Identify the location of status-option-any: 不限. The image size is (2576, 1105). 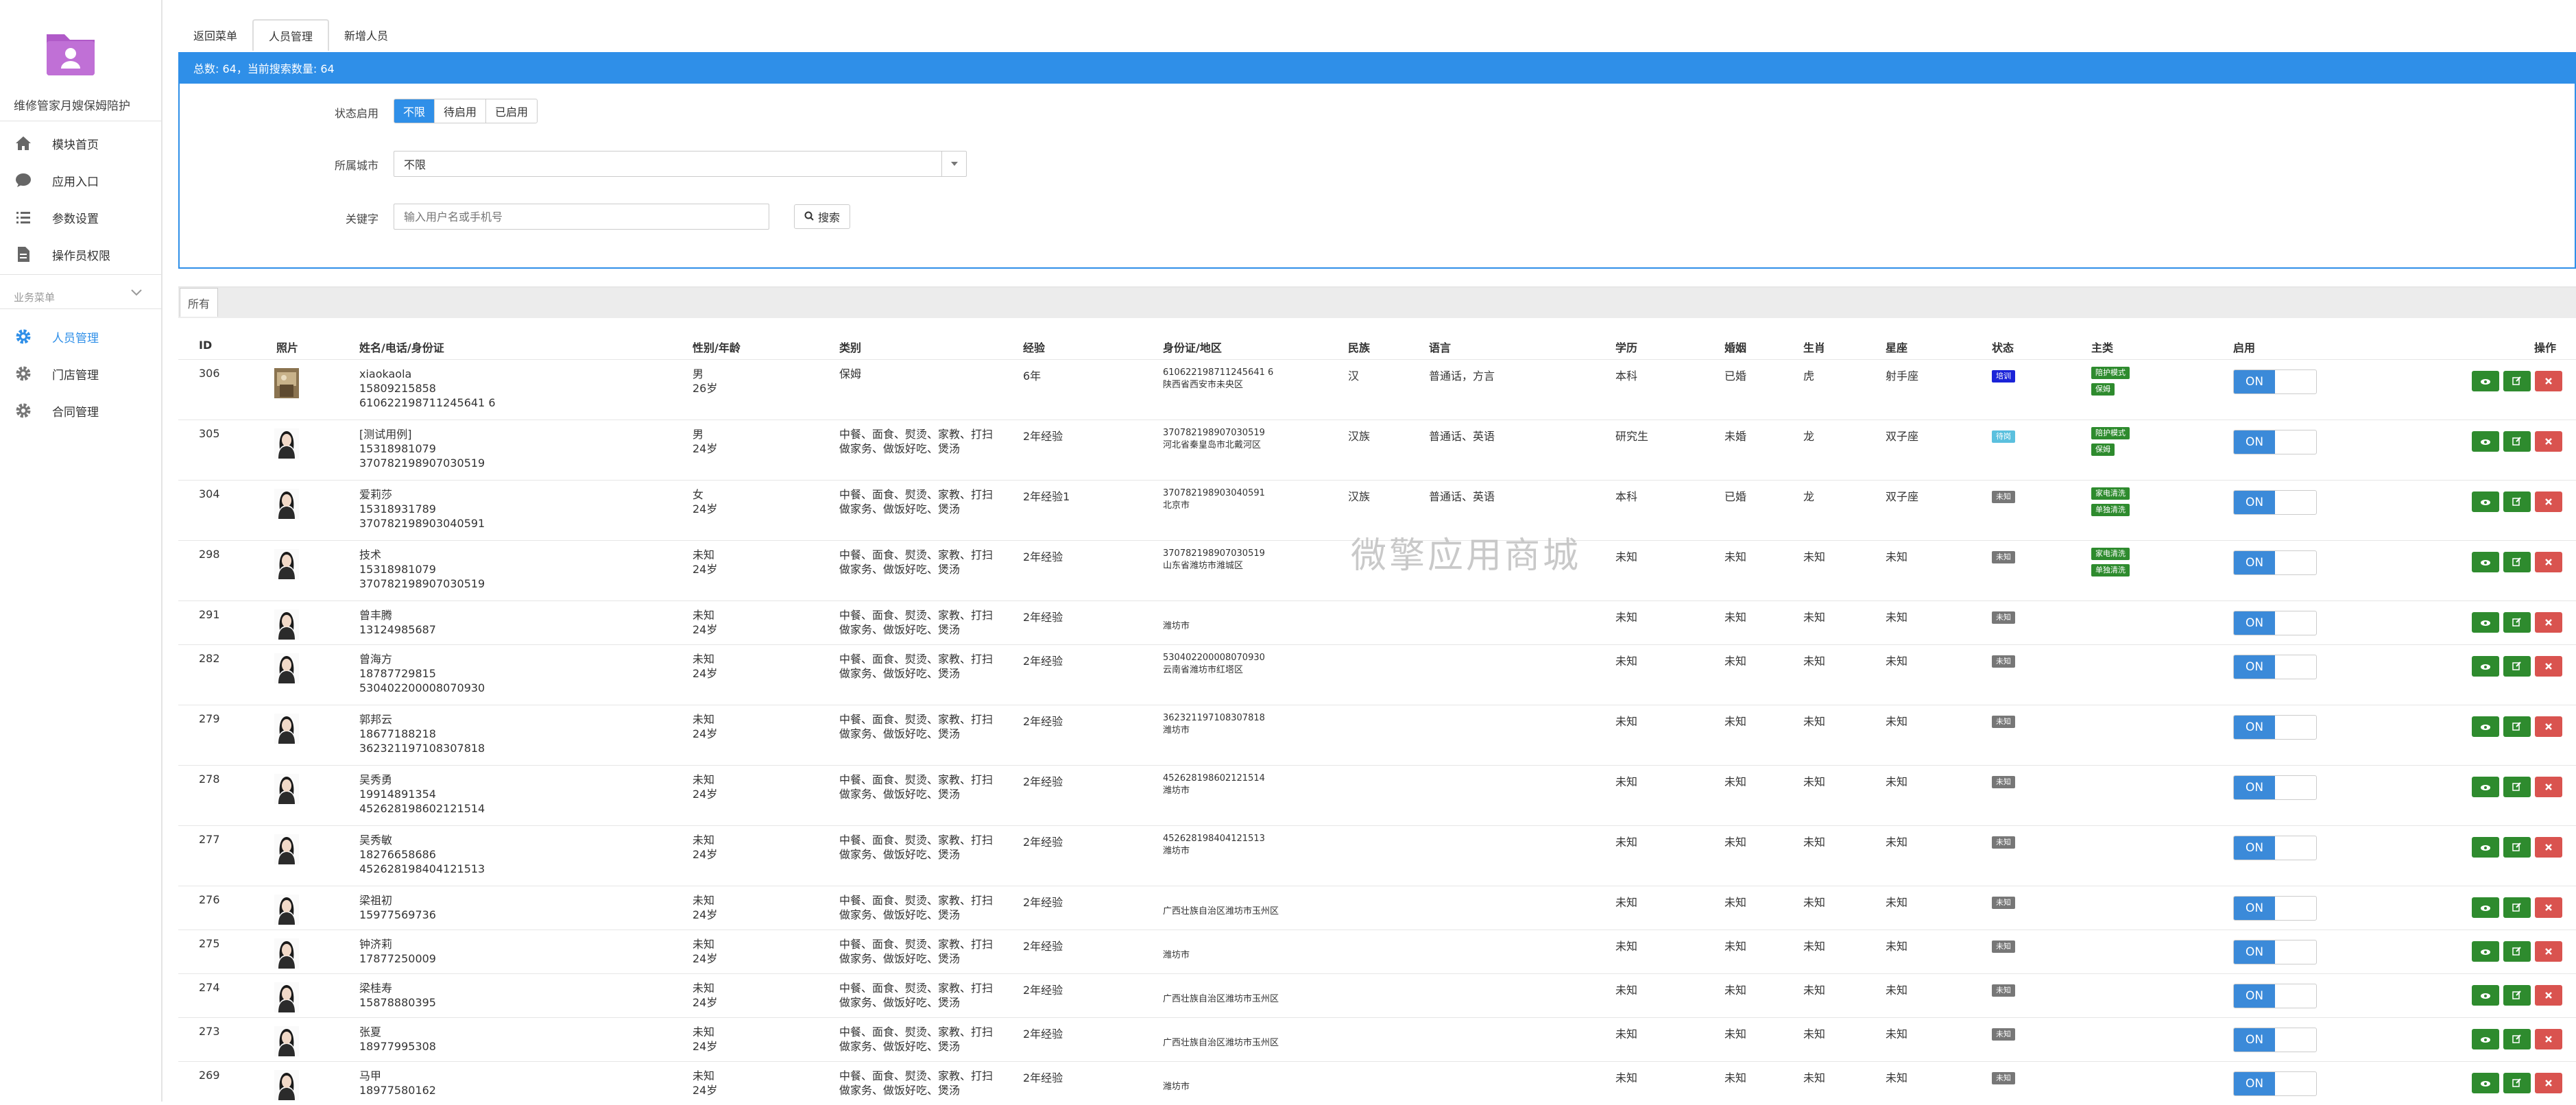
(415, 111).